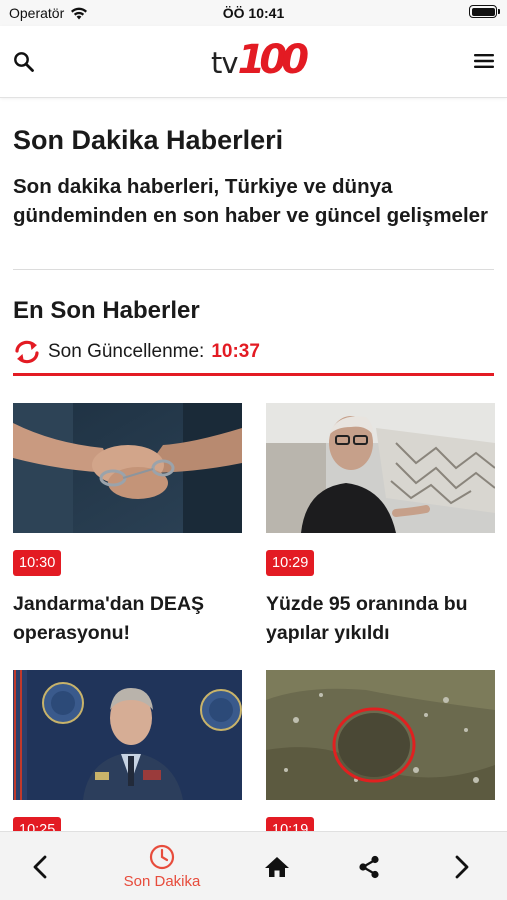 The height and width of the screenshot is (900, 507). I want to click on share-icon, so click(369, 866).